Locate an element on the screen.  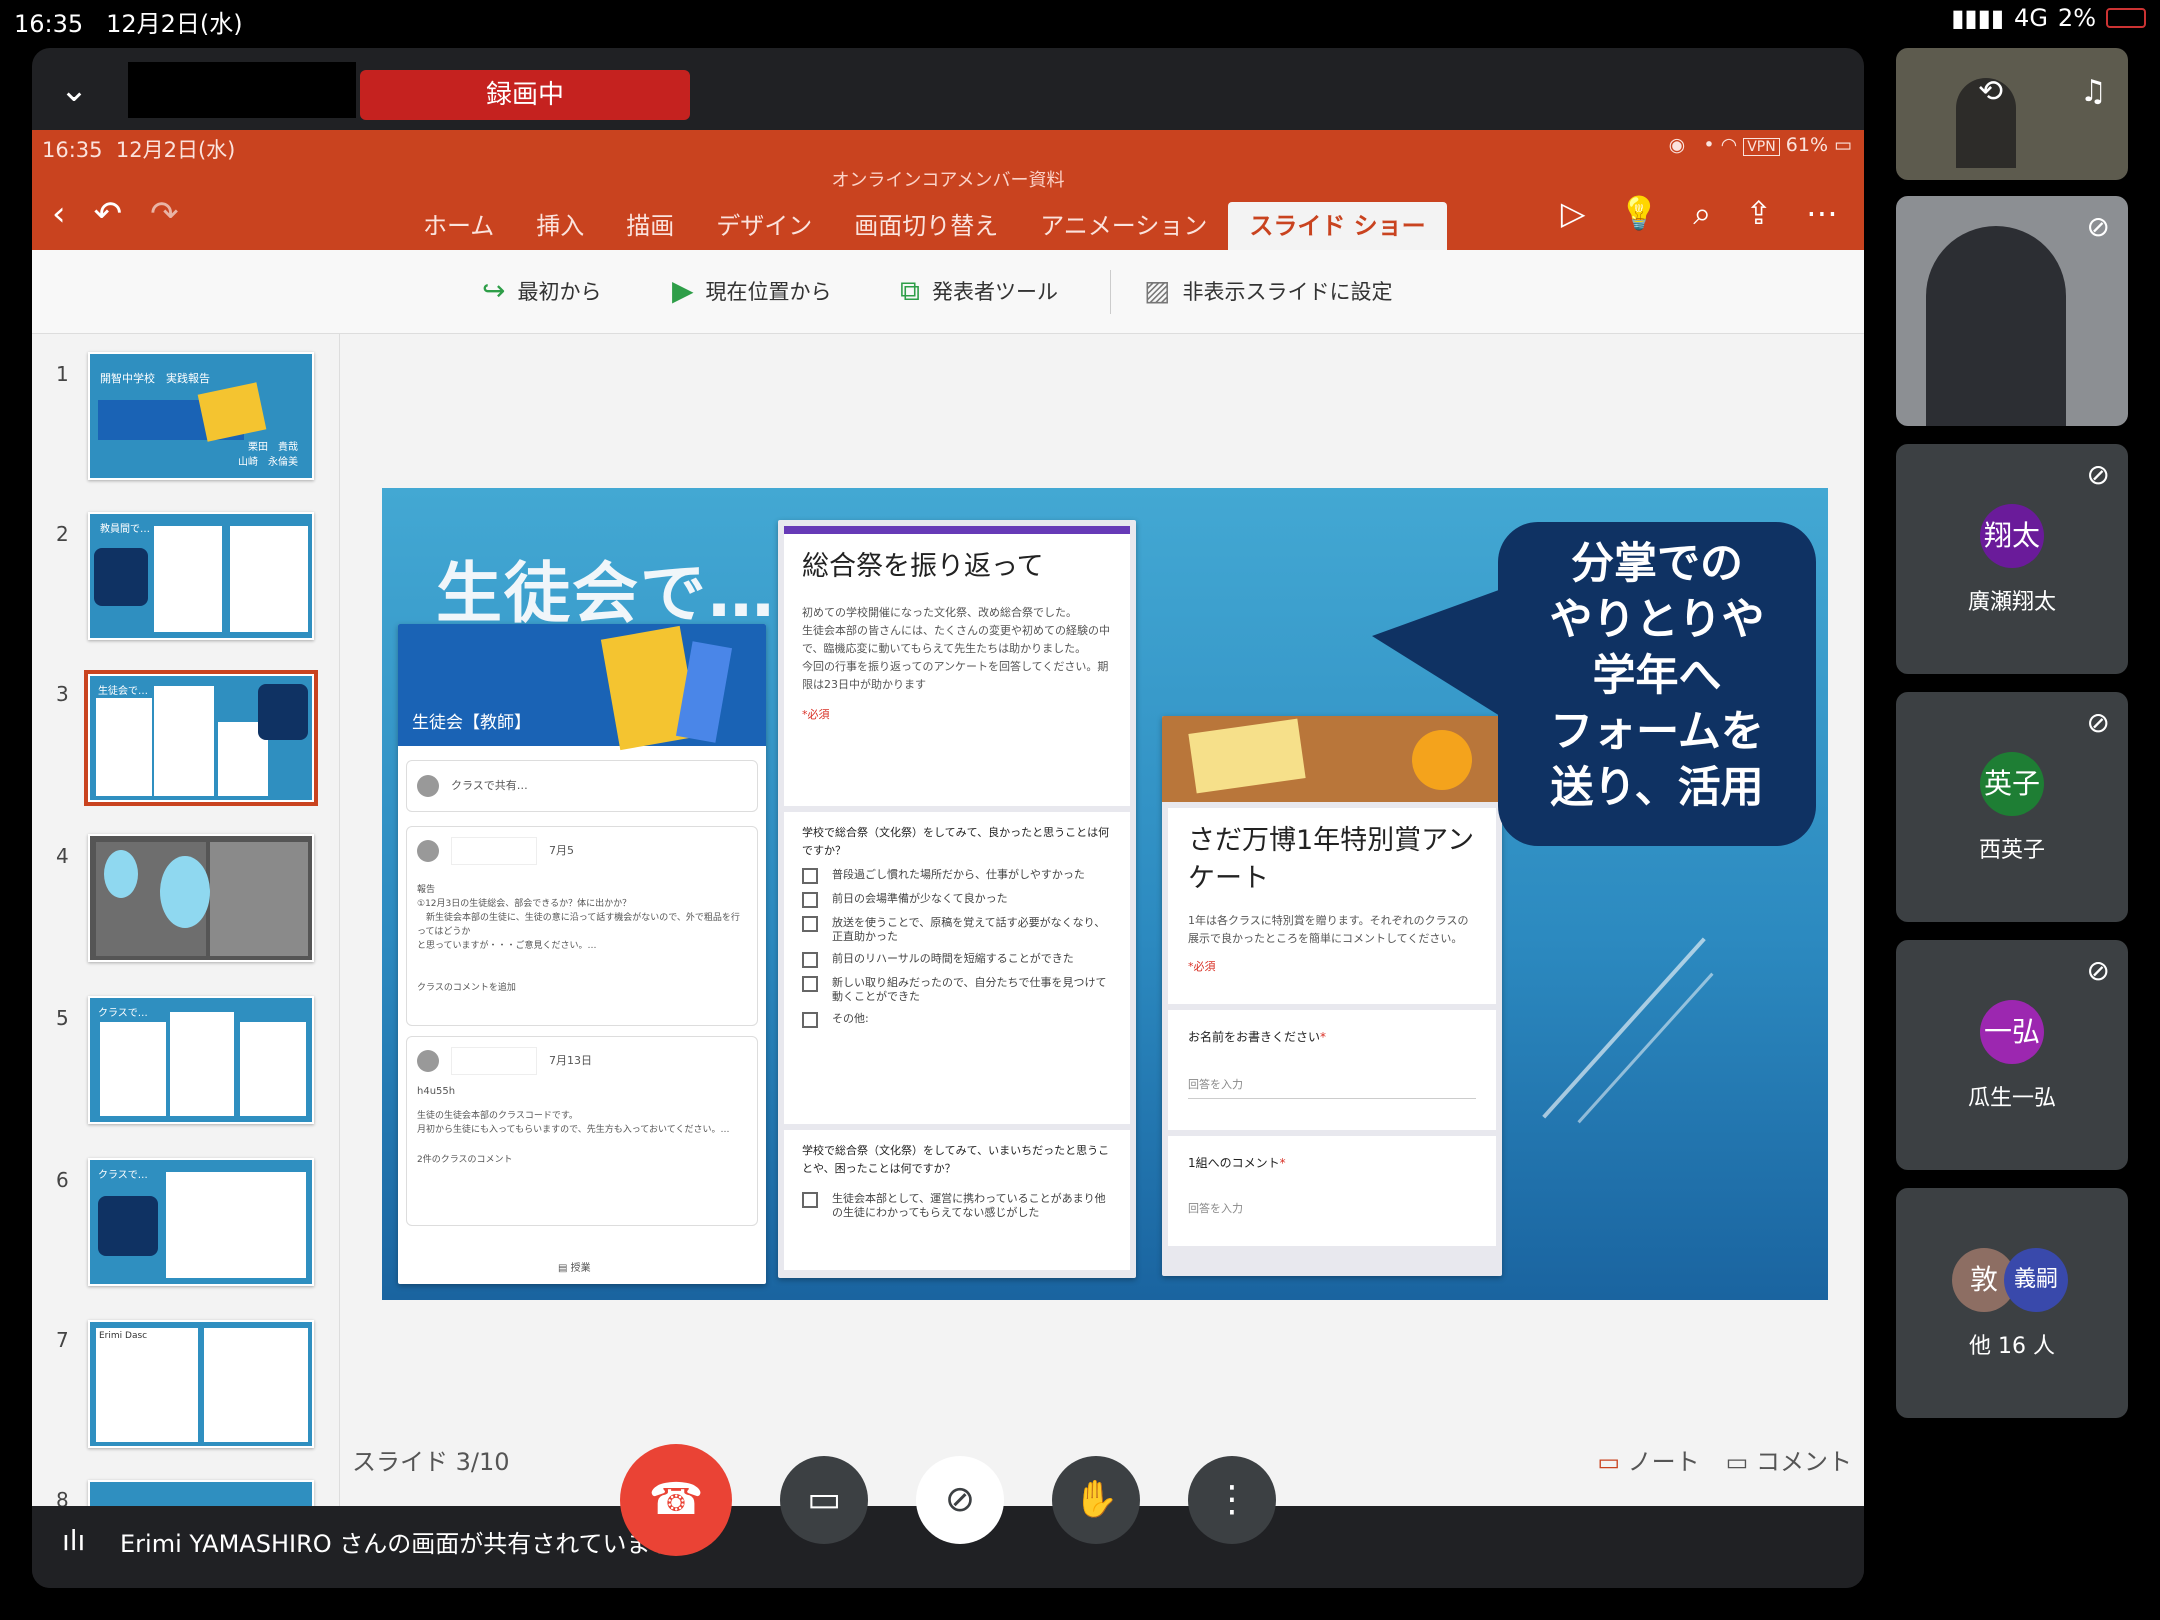
back-icon: ‹ is located at coordinates (59, 214).